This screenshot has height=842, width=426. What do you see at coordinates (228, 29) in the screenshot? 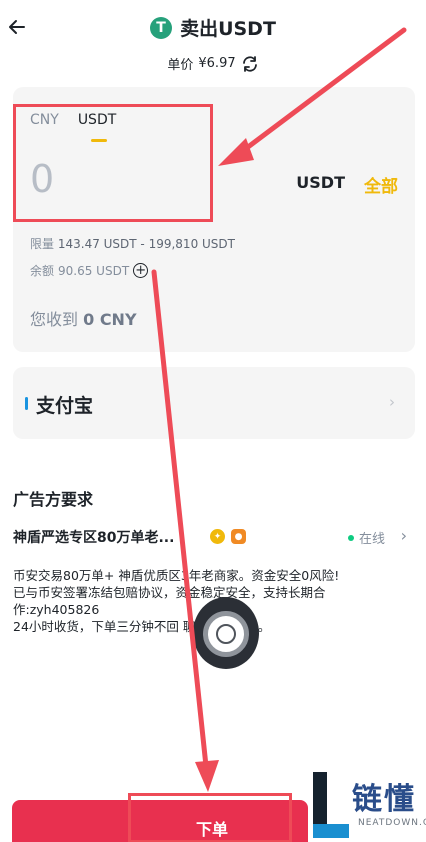
I see `page-title: 卖出USDT` at bounding box center [228, 29].